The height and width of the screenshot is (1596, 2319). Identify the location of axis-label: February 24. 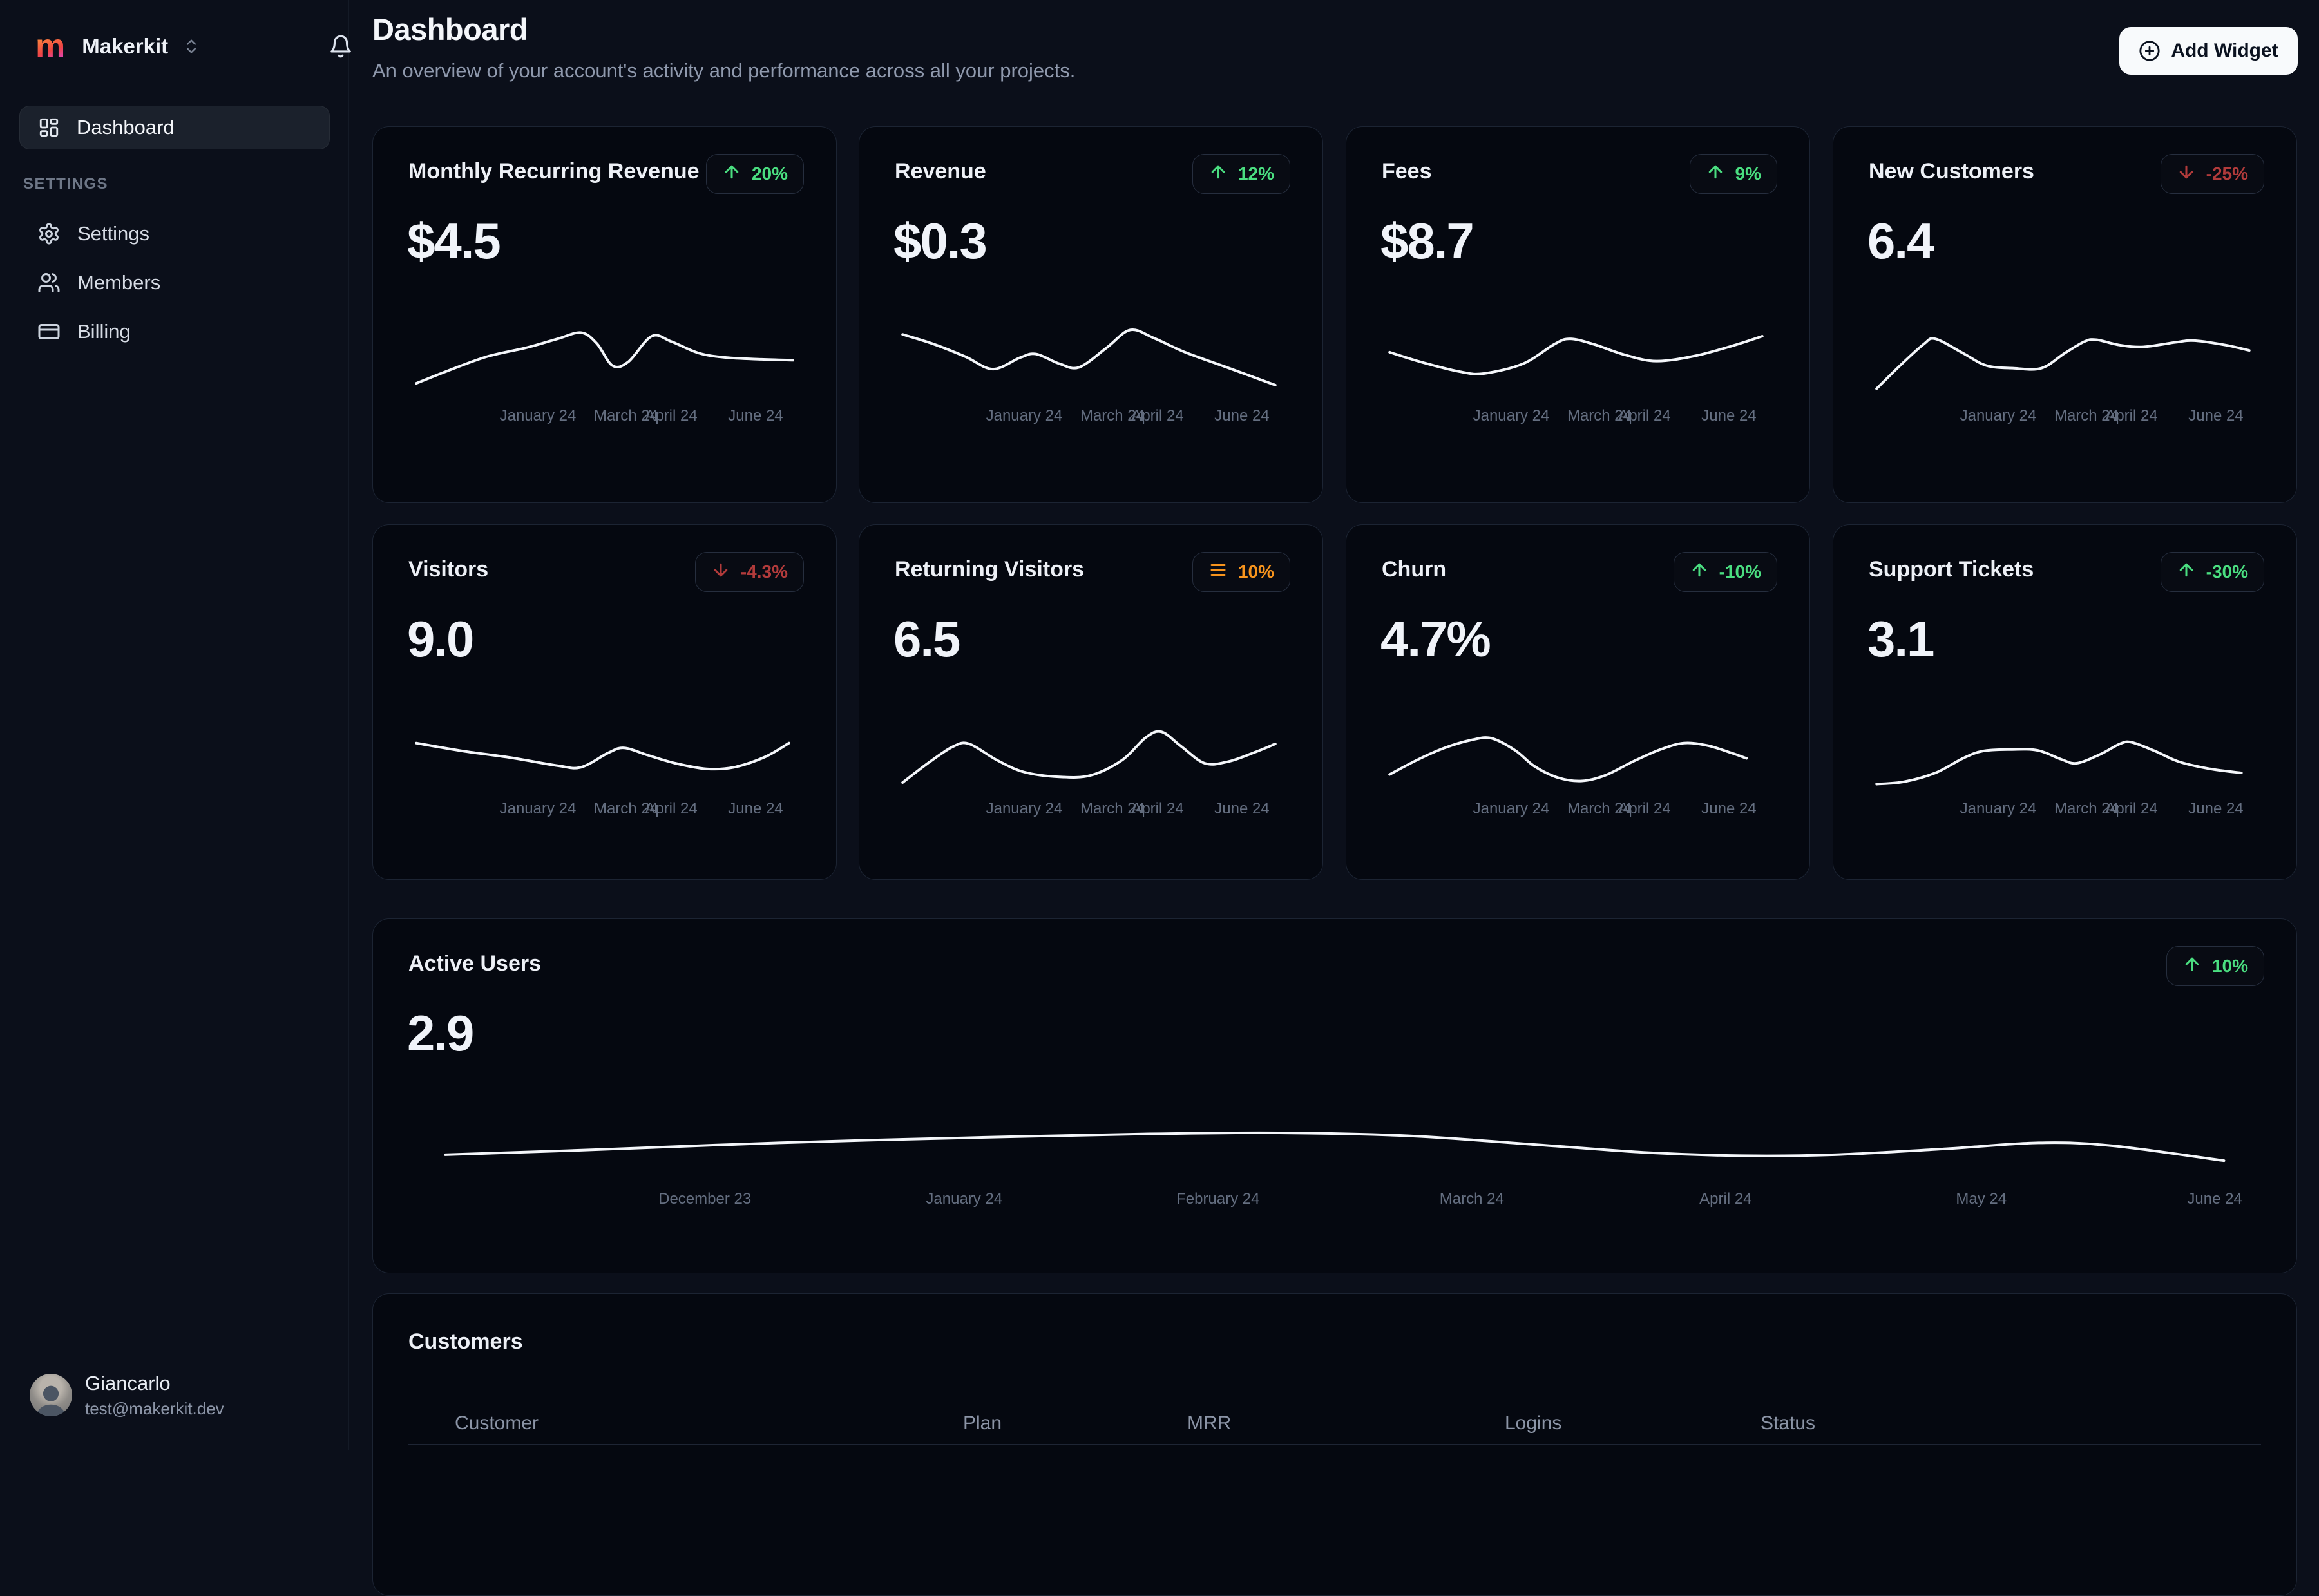
(1218, 1199).